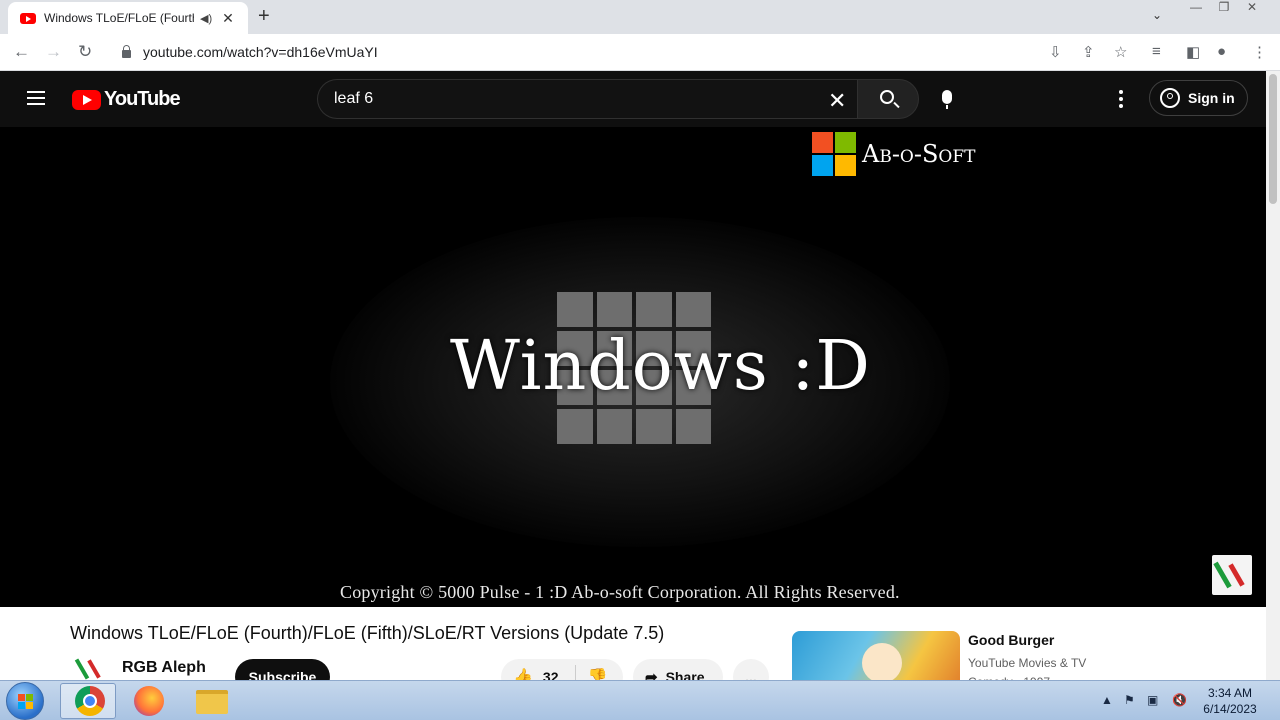 This screenshot has height=720, width=1280. I want to click on settings-kebab-icon, so click(1121, 100).